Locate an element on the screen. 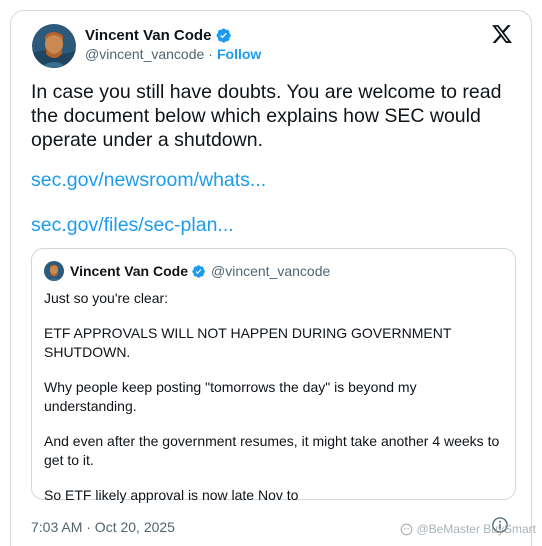 The width and height of the screenshot is (542, 546). author-avatar is located at coordinates (54, 46).